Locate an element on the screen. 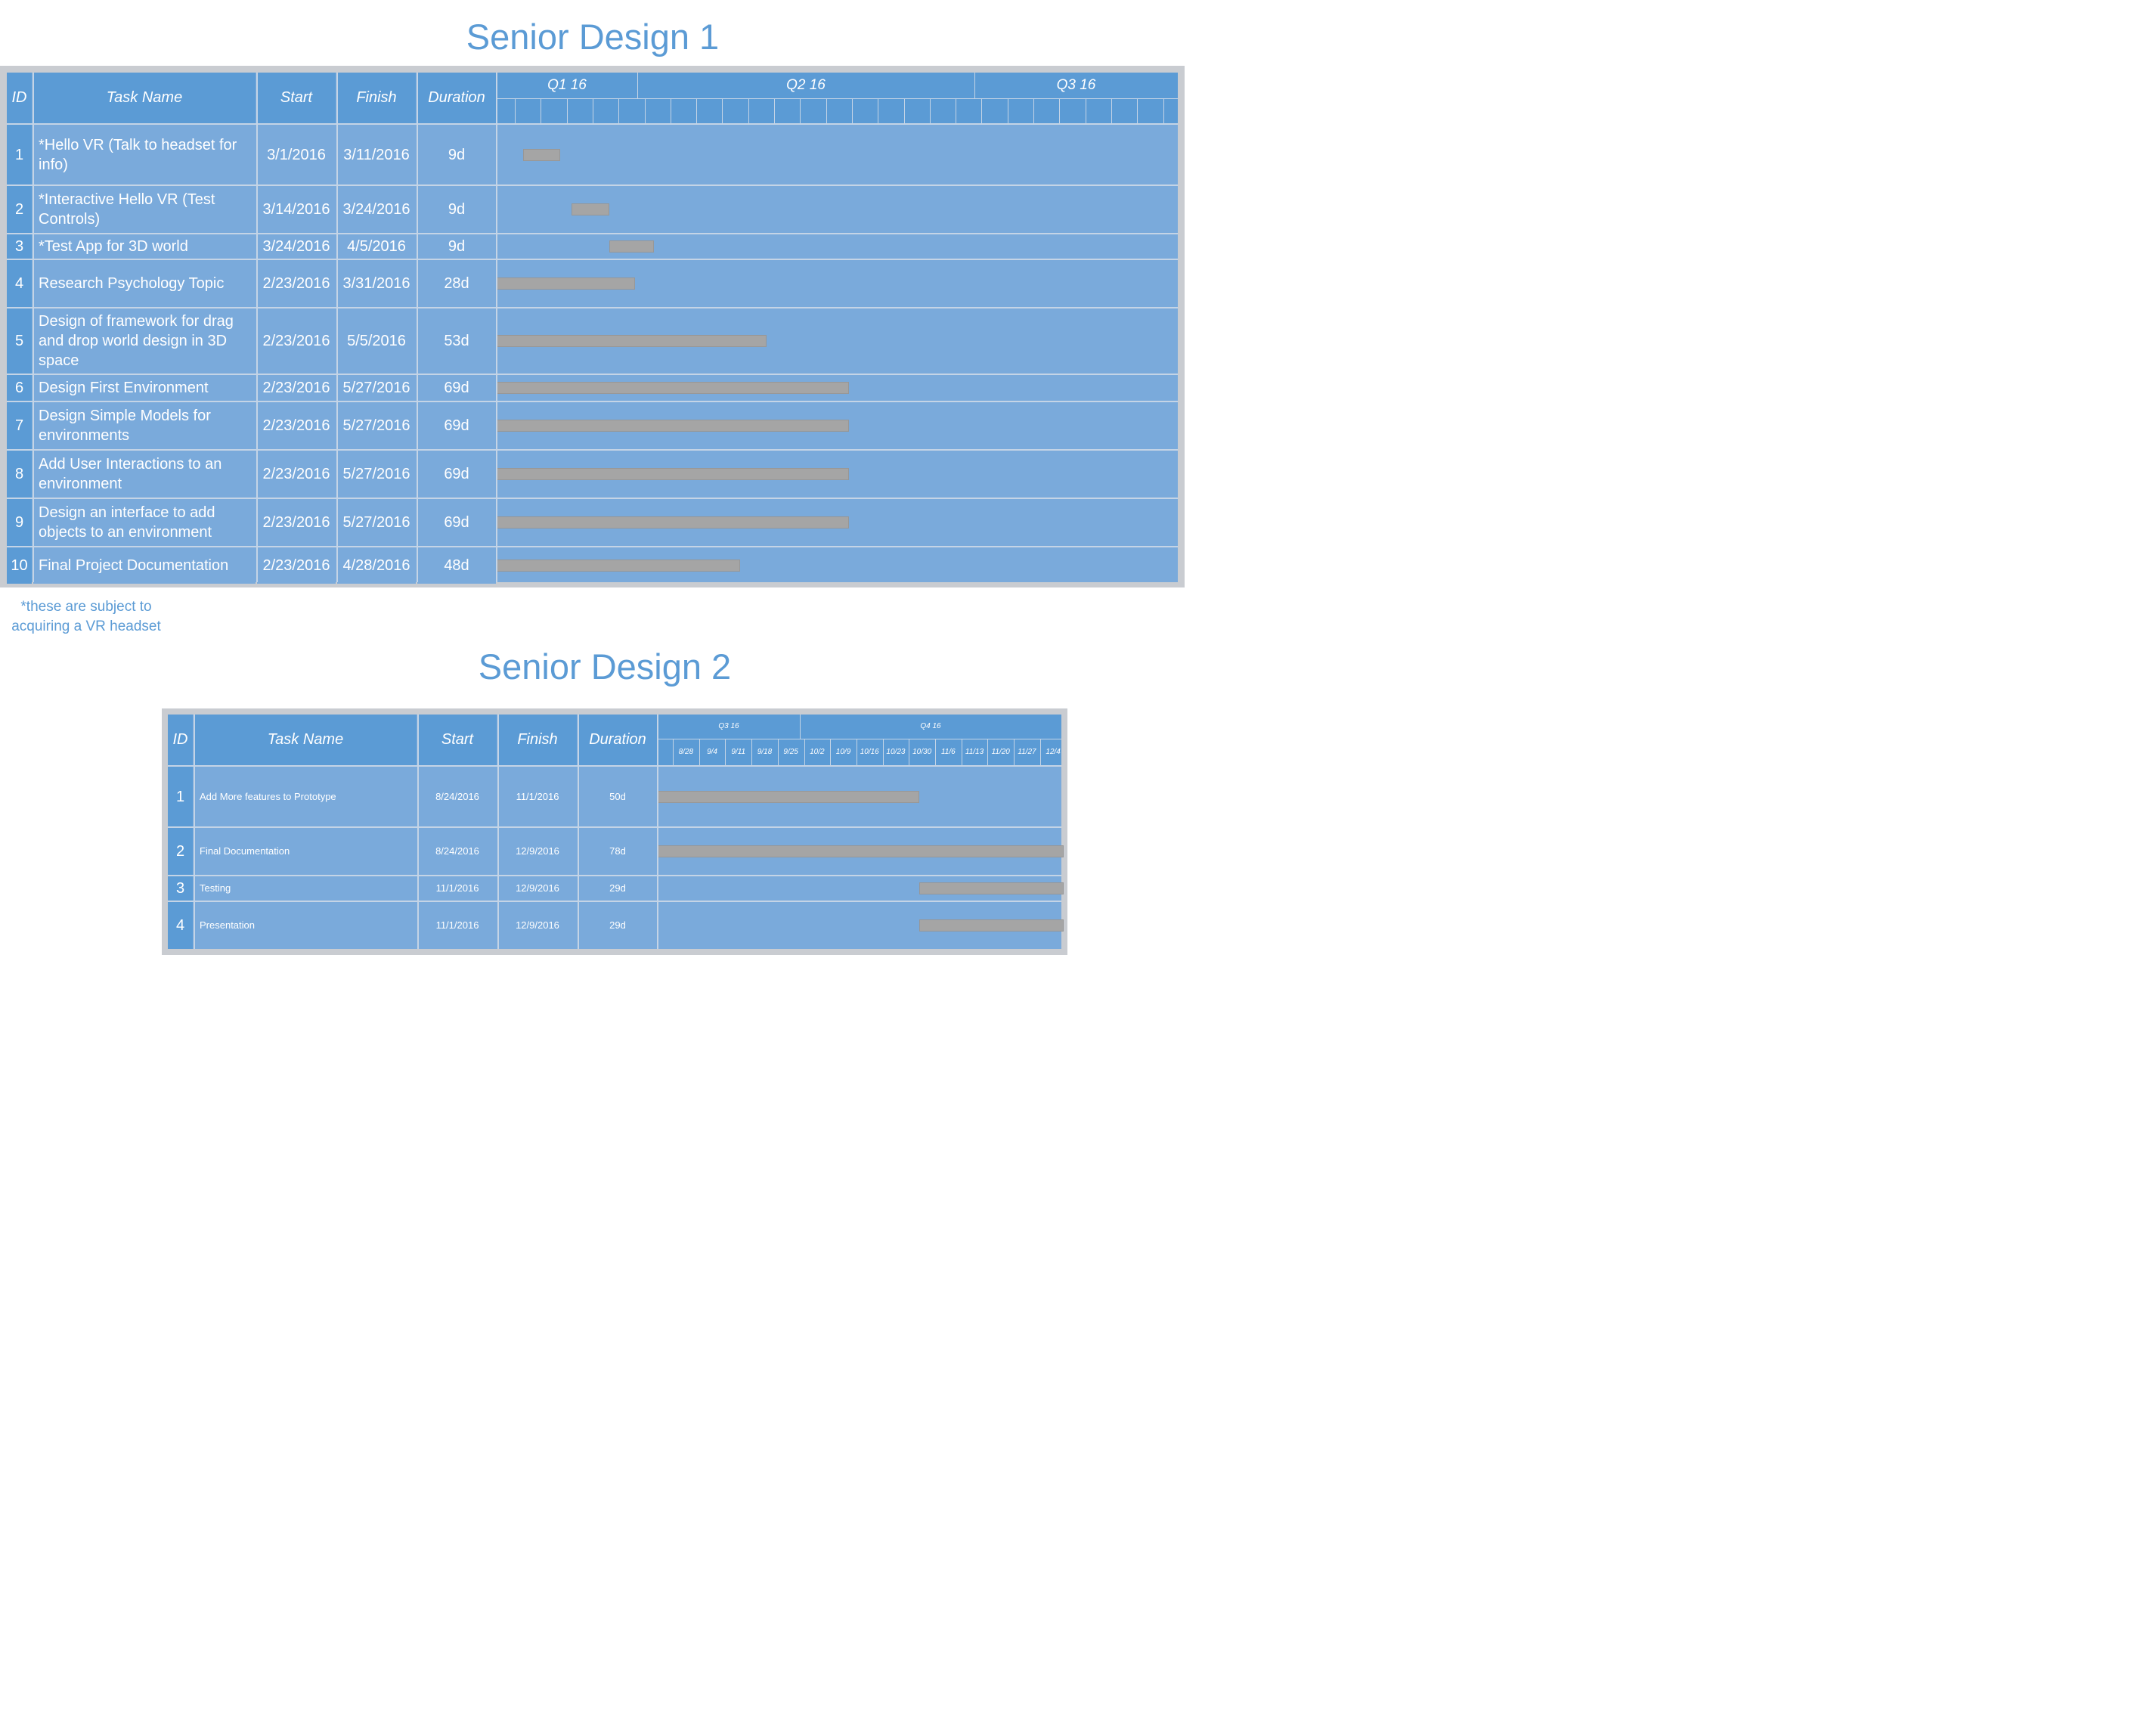 The height and width of the screenshot is (1736, 2153). task-duration: 28d is located at coordinates (456, 283).